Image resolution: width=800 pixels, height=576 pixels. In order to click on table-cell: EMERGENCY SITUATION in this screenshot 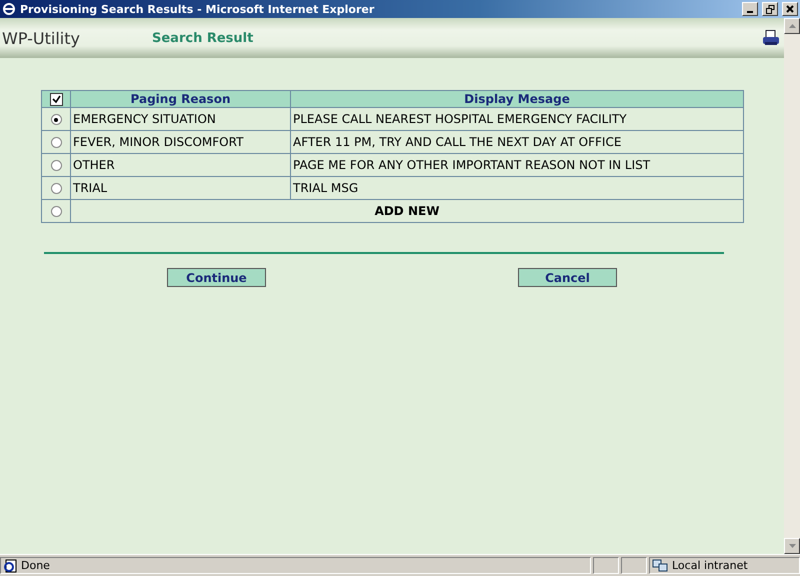, I will do `click(180, 119)`.